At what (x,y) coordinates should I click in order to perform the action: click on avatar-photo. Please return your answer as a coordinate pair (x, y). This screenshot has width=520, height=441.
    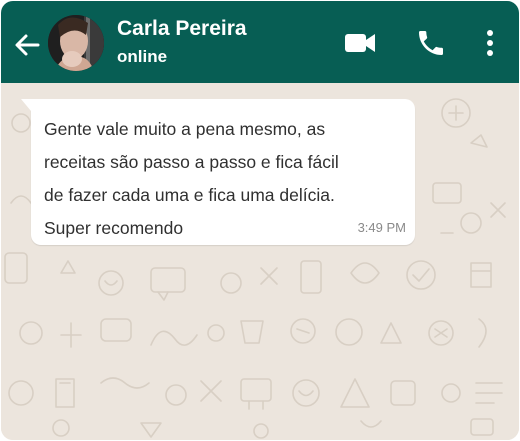
    Looking at the image, I should click on (76, 43).